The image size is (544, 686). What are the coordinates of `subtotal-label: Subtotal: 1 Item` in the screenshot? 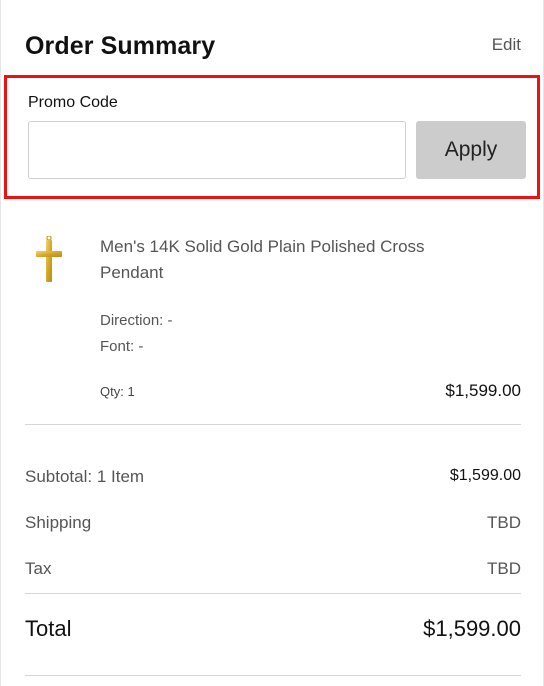 It's located at (85, 476).